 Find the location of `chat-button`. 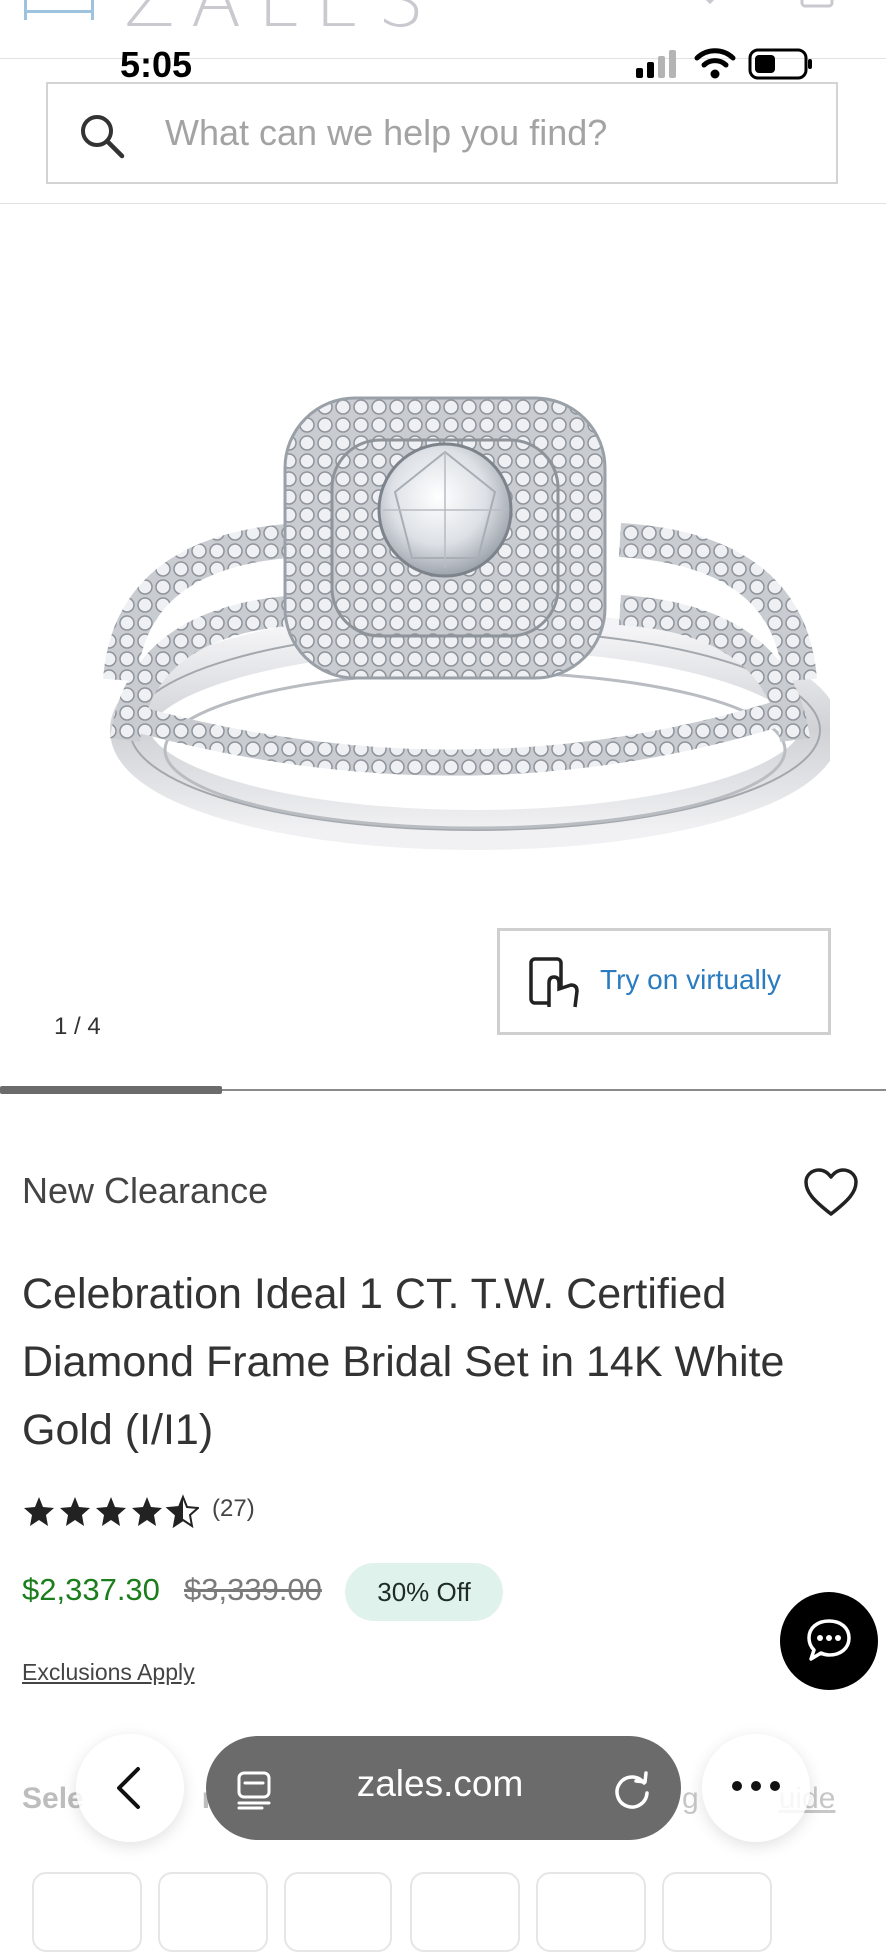

chat-button is located at coordinates (829, 1641).